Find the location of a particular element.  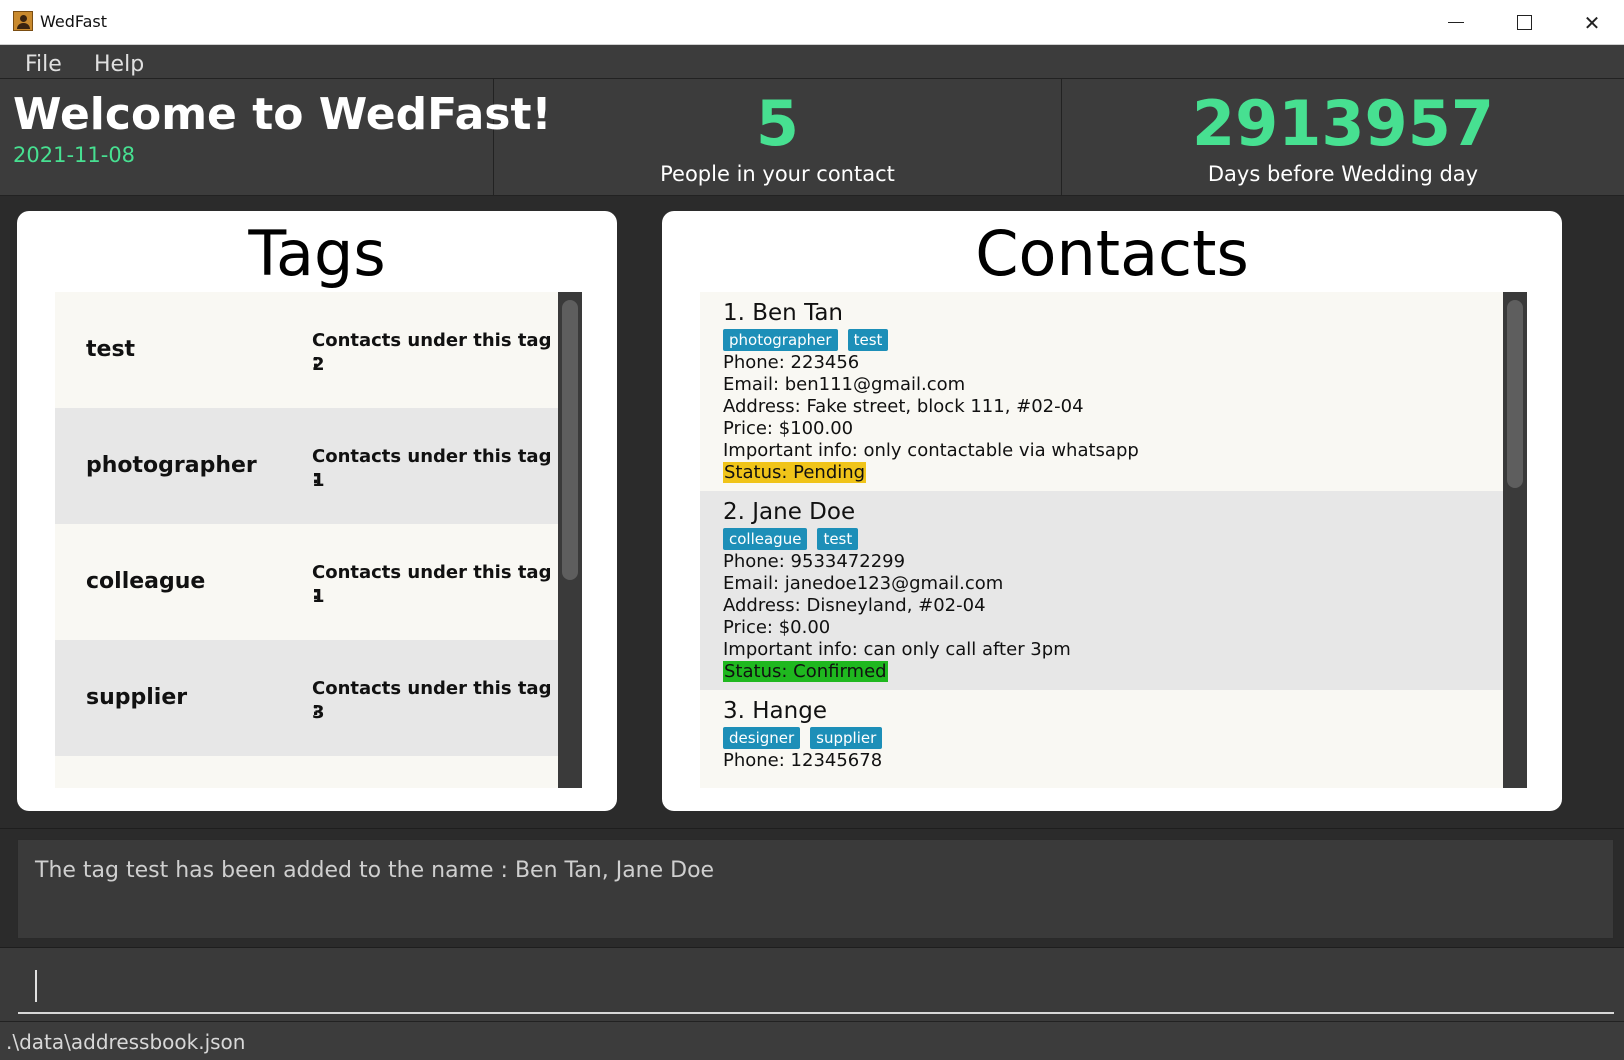

tag-item is located at coordinates (306, 772).